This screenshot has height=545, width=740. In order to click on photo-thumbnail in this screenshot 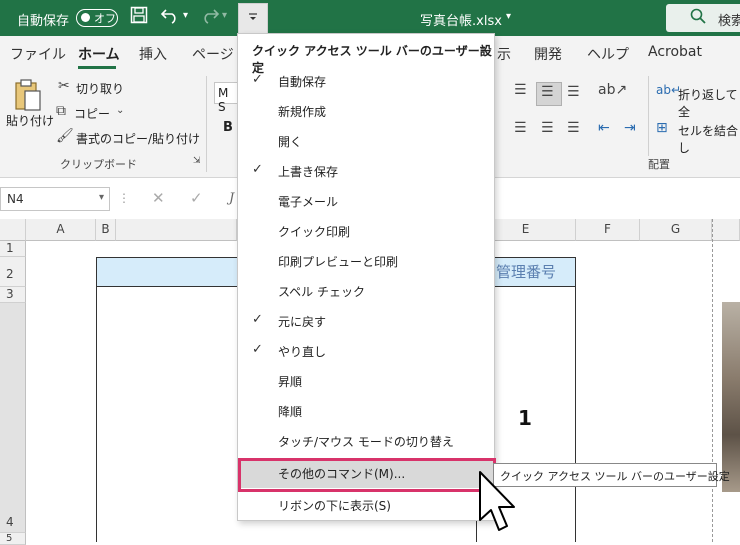, I will do `click(731, 397)`.